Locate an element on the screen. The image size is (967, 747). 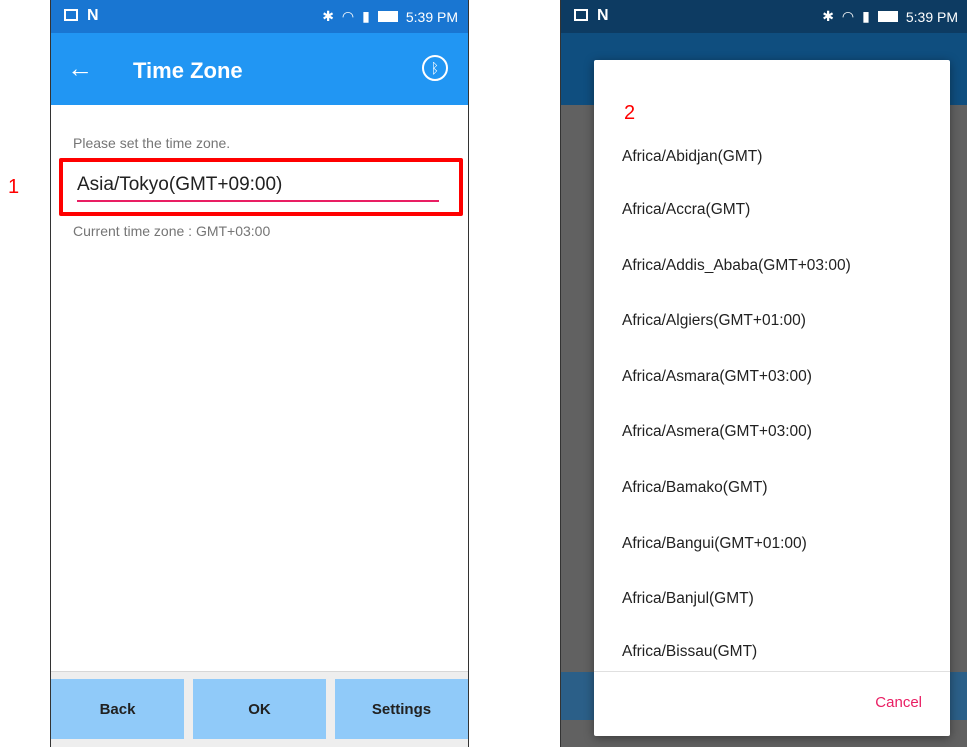
timezone-option: Africa/Bissau(GMT) is located at coordinates (689, 652).